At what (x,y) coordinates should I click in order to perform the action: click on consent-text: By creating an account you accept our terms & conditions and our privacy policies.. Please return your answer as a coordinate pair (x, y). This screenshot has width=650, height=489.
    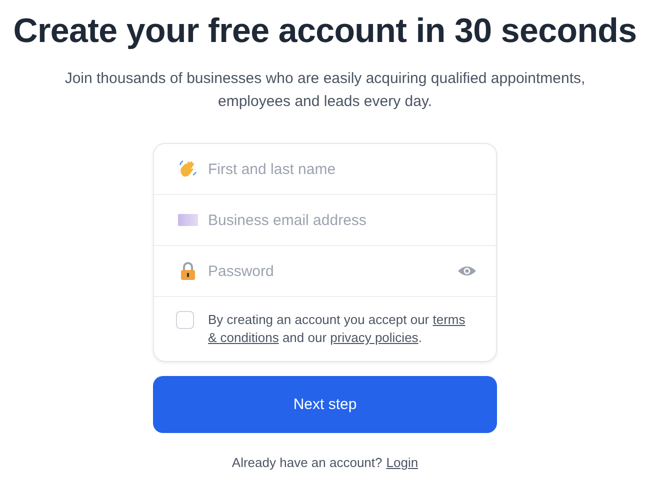
    Looking at the image, I should click on (337, 329).